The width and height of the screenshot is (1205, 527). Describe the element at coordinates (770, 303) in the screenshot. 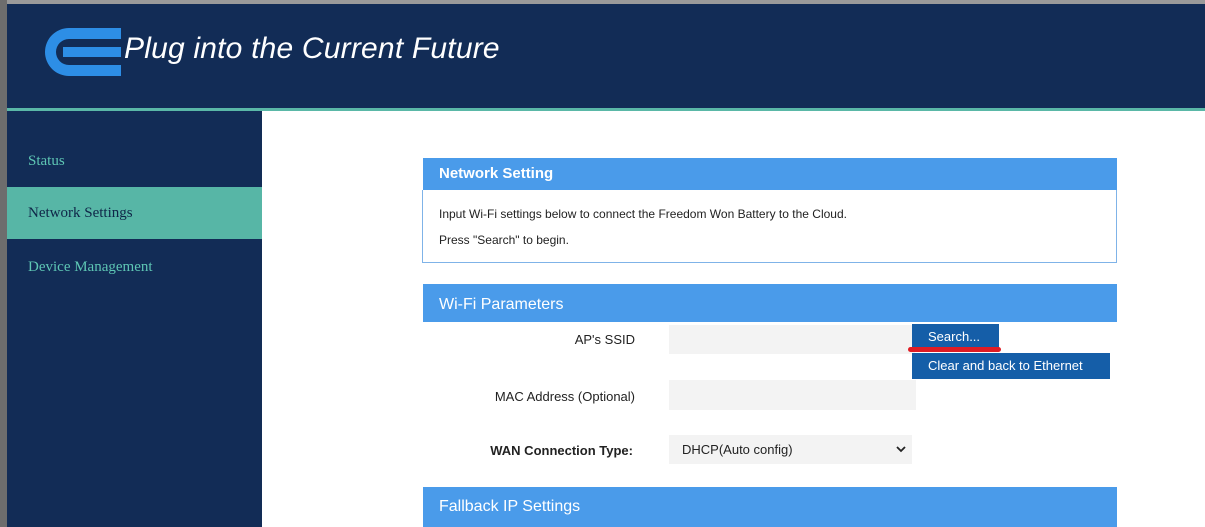

I see `wifi-parameters-header: Wi-Fi Parameters` at that location.